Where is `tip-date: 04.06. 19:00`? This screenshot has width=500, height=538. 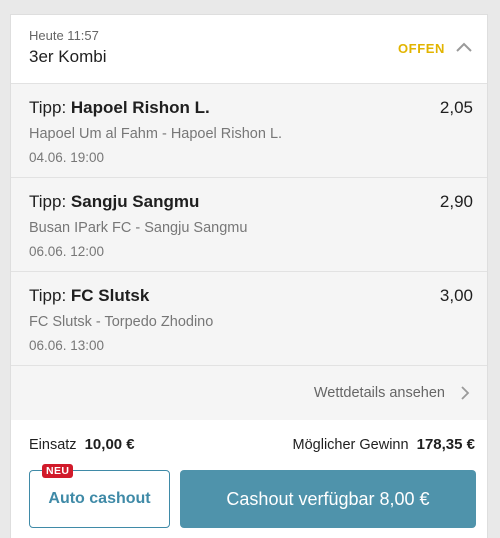
tip-date: 04.06. 19:00 is located at coordinates (67, 157).